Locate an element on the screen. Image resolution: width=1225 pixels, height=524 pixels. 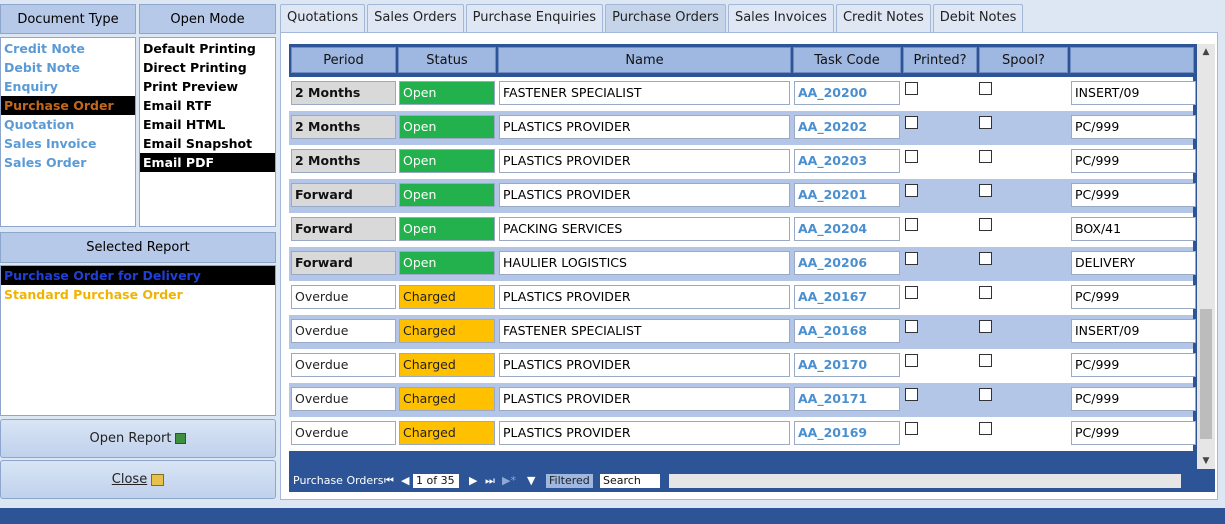
open-mode-item: Direct Printing is located at coordinates (207, 67).